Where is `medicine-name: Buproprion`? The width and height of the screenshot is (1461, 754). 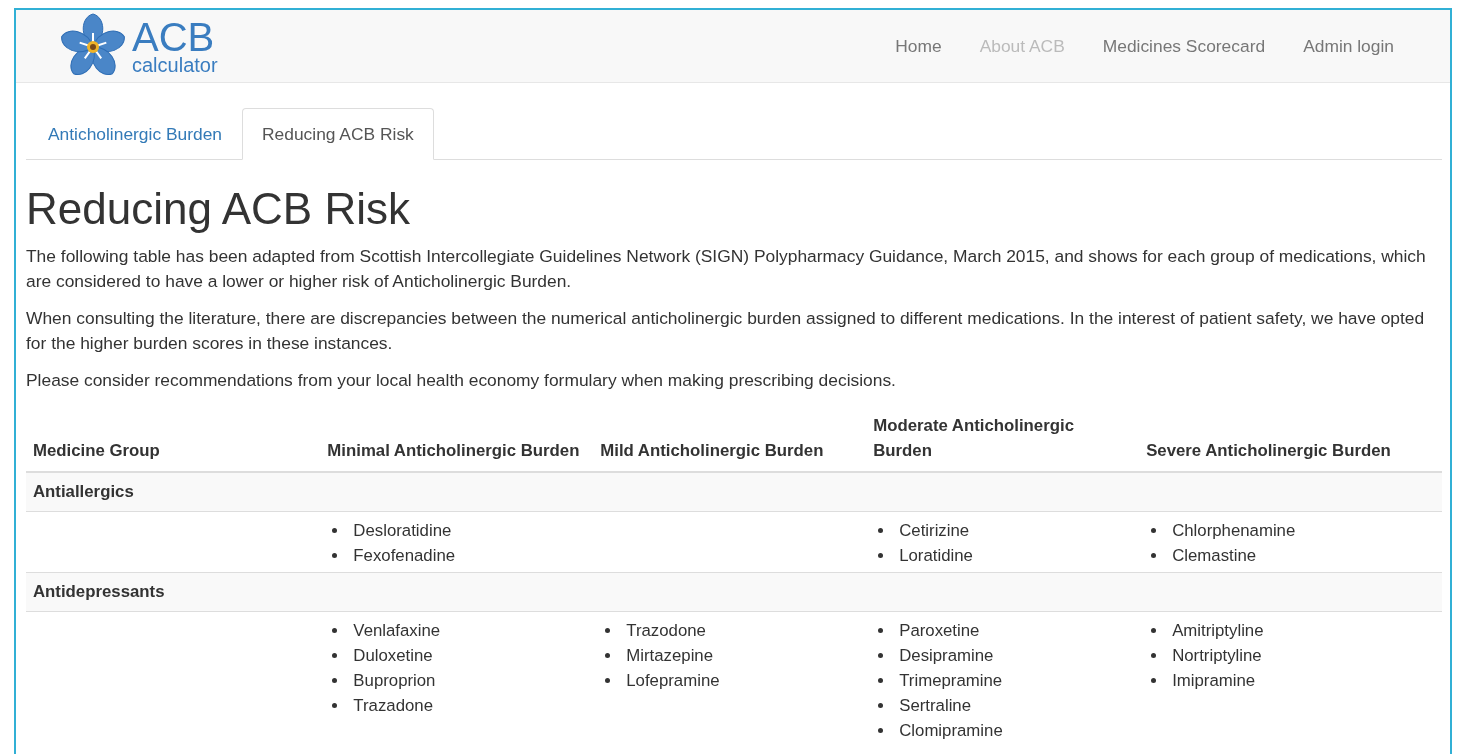
medicine-name: Buproprion is located at coordinates (394, 681).